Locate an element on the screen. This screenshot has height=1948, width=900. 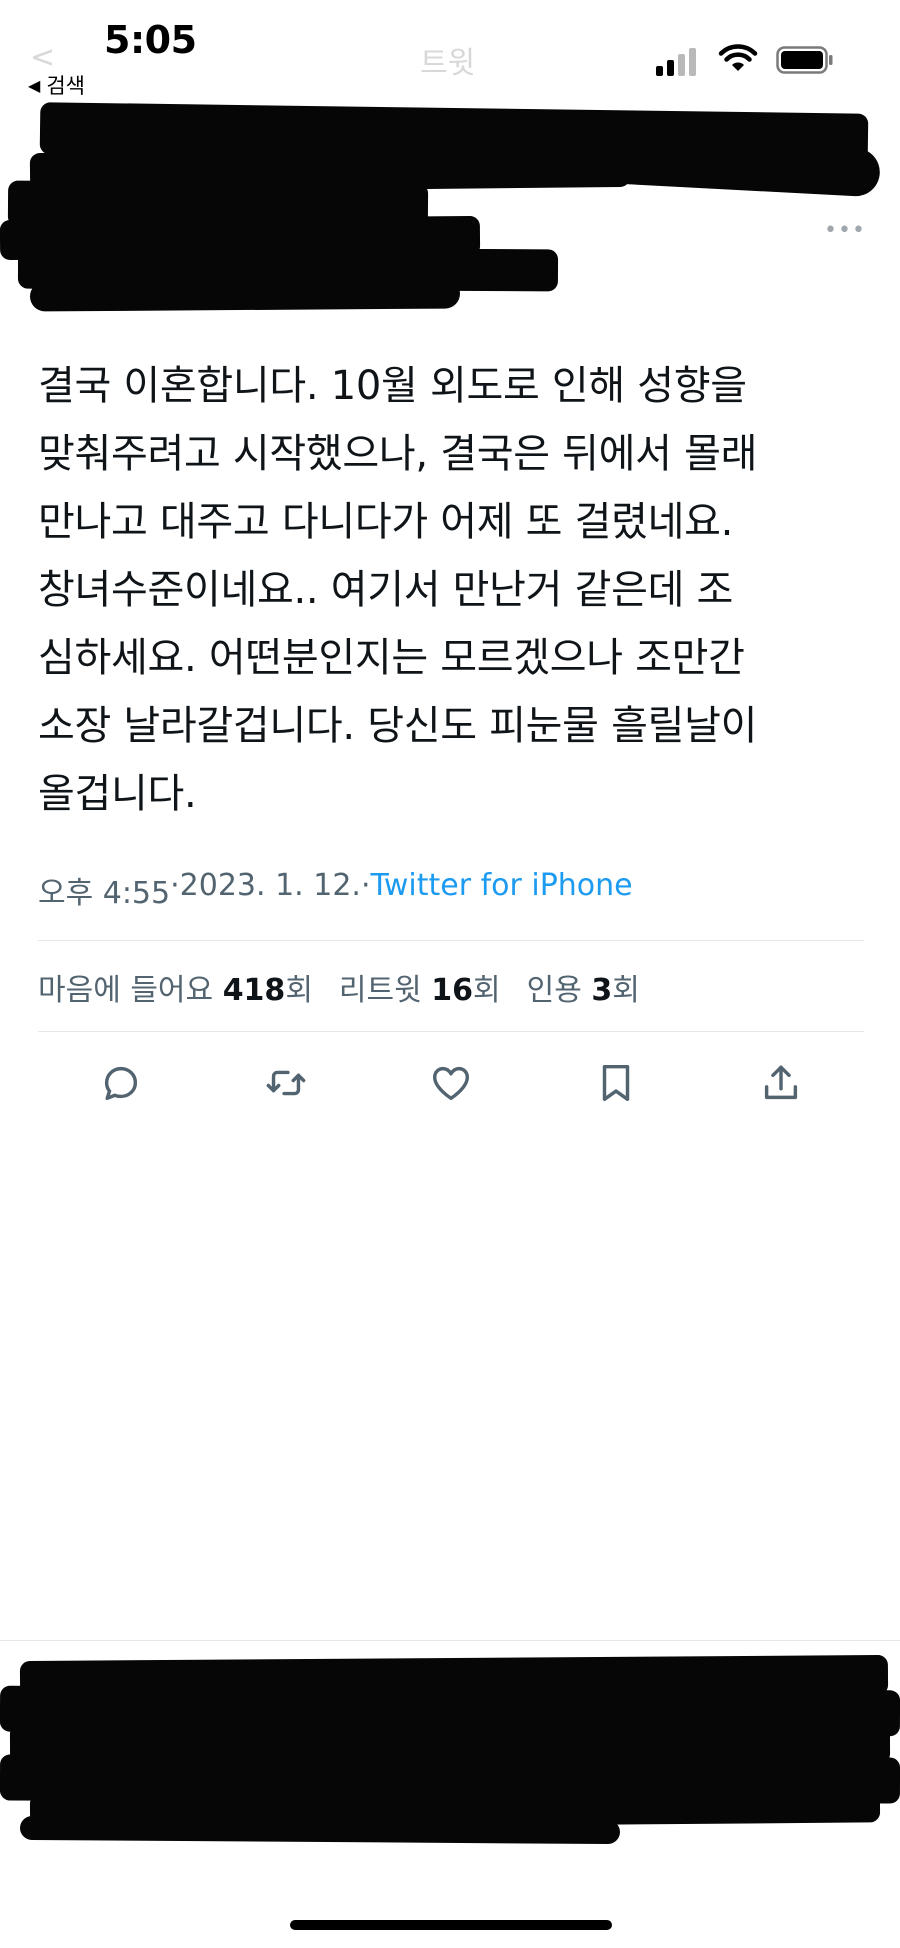
tweet-stats: 마음에 들어요 418회 리트윗 16회 인용 3회 is located at coordinates (339, 987).